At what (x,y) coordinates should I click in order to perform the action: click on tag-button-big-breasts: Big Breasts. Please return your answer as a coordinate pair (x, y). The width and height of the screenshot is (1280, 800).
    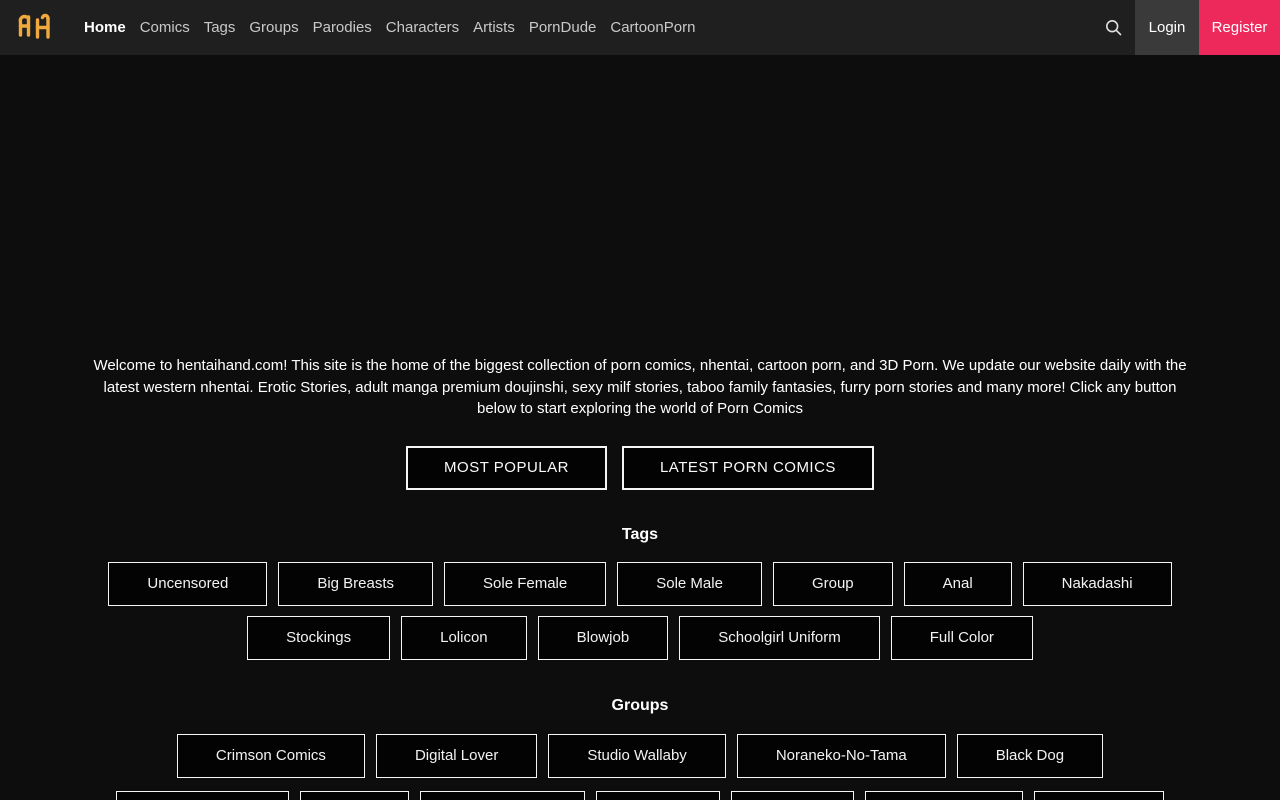
    Looking at the image, I should click on (356, 583).